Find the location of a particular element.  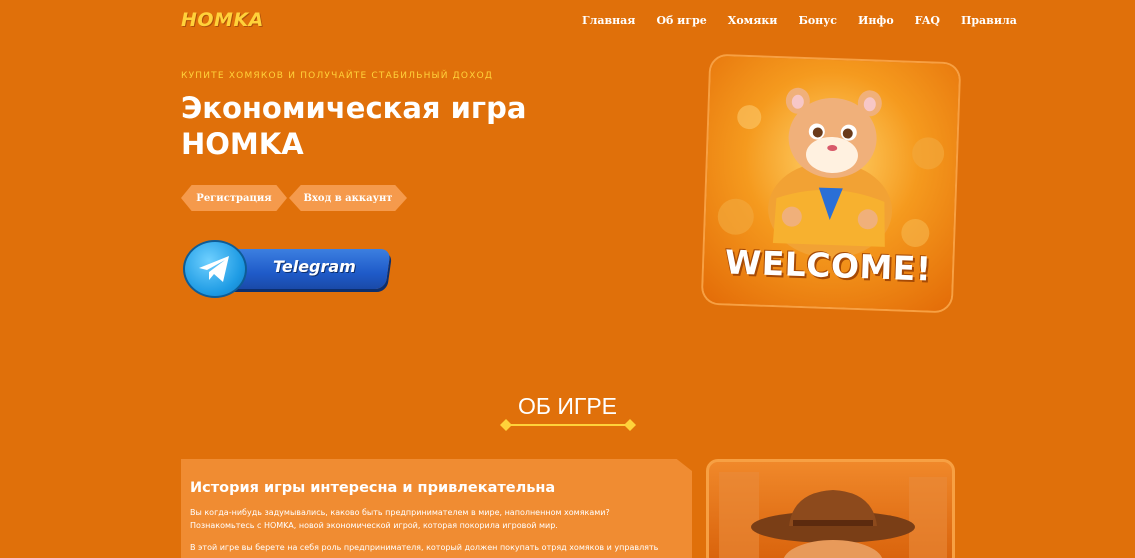

section-divider is located at coordinates (568, 425).